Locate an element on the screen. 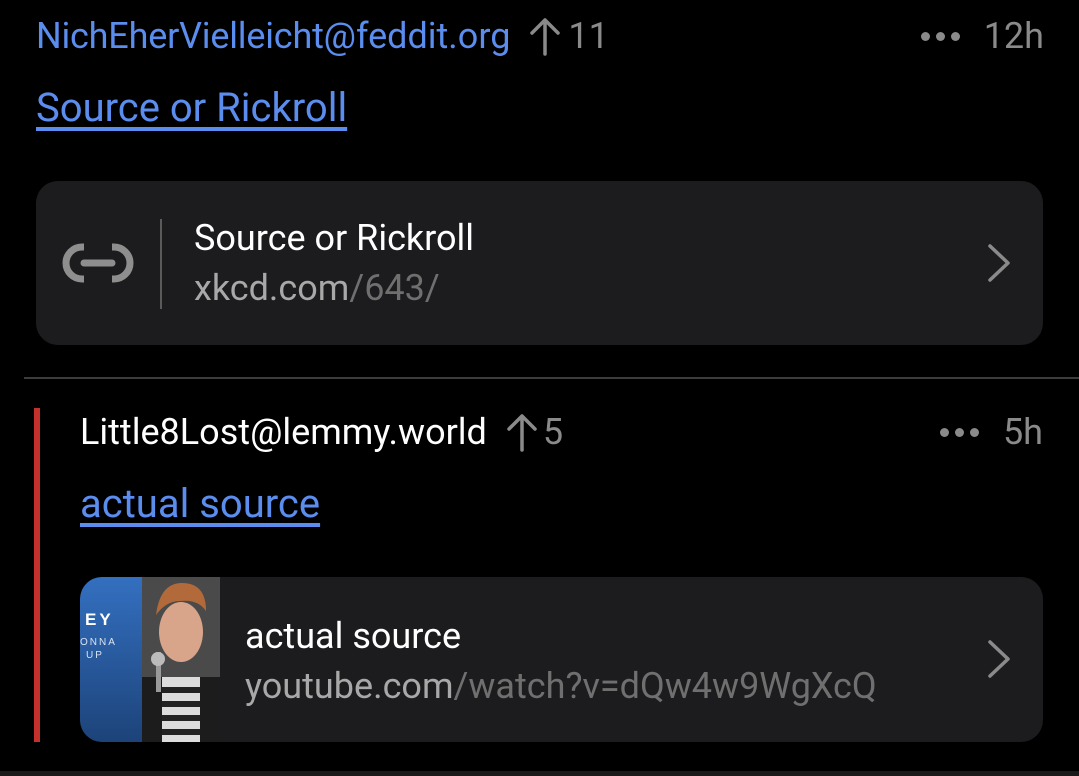 This screenshot has width=1079, height=776. reply-depth-bar is located at coordinates (37, 575).